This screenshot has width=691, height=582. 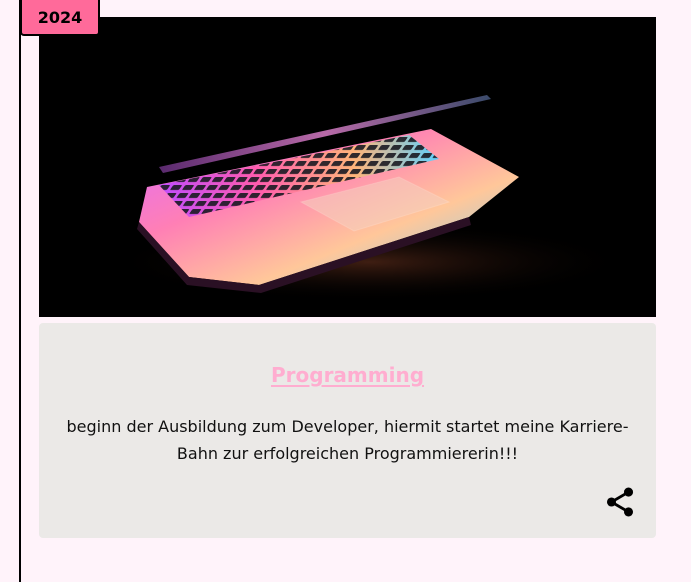 I want to click on card-title-link: Programming, so click(x=347, y=375).